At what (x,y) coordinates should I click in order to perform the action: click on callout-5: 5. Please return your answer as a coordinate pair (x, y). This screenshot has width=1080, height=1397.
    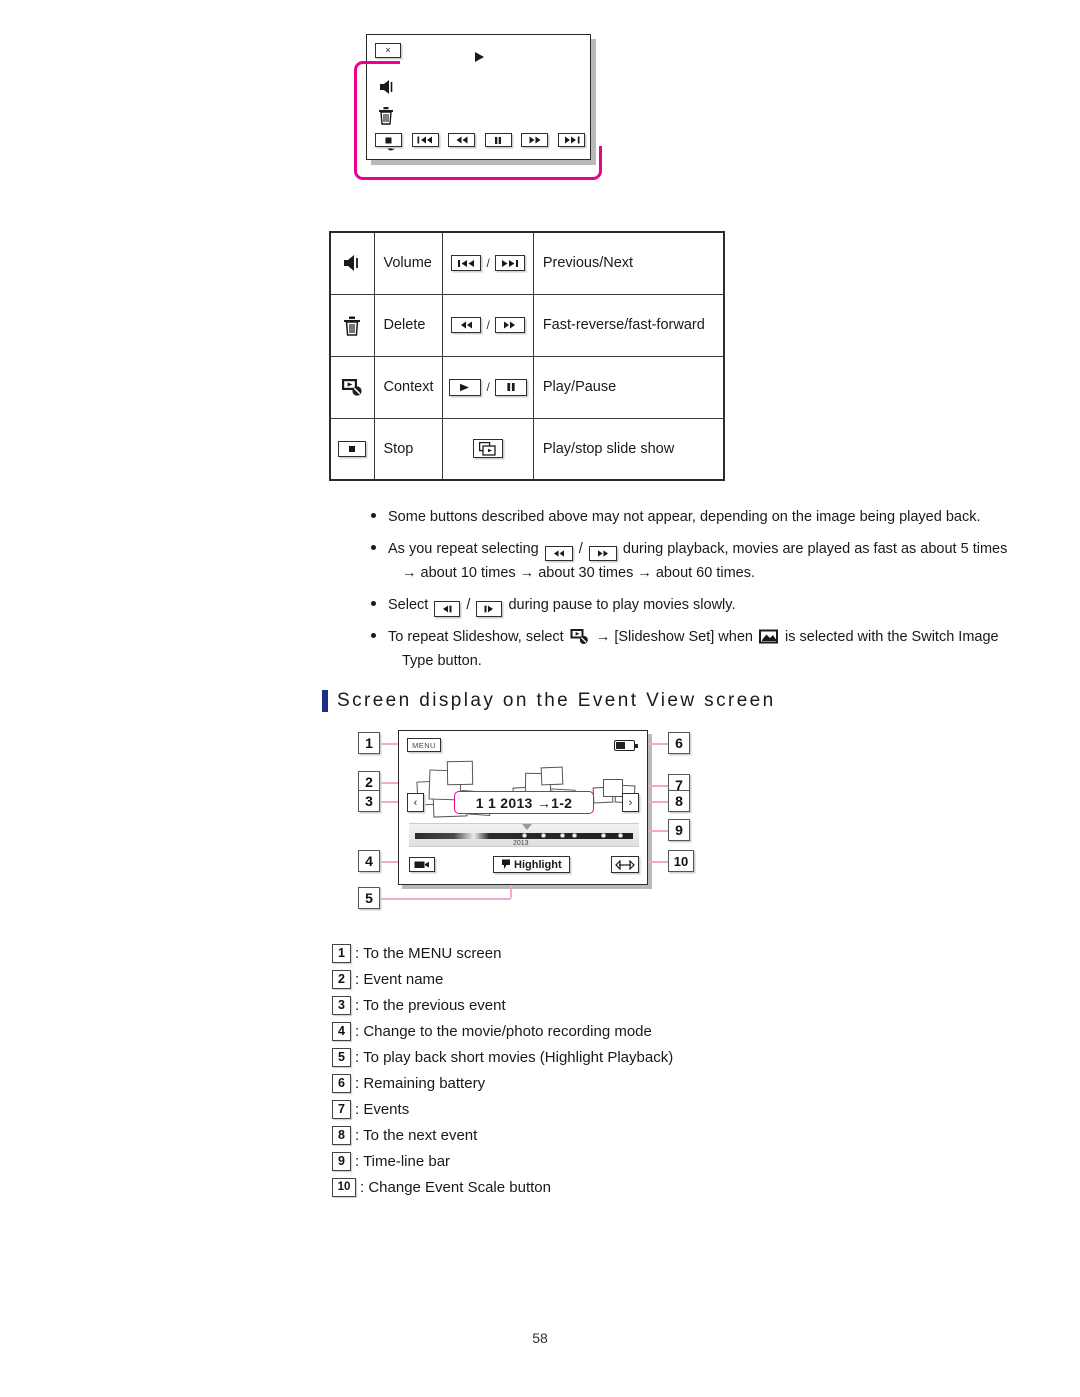
    Looking at the image, I should click on (369, 898).